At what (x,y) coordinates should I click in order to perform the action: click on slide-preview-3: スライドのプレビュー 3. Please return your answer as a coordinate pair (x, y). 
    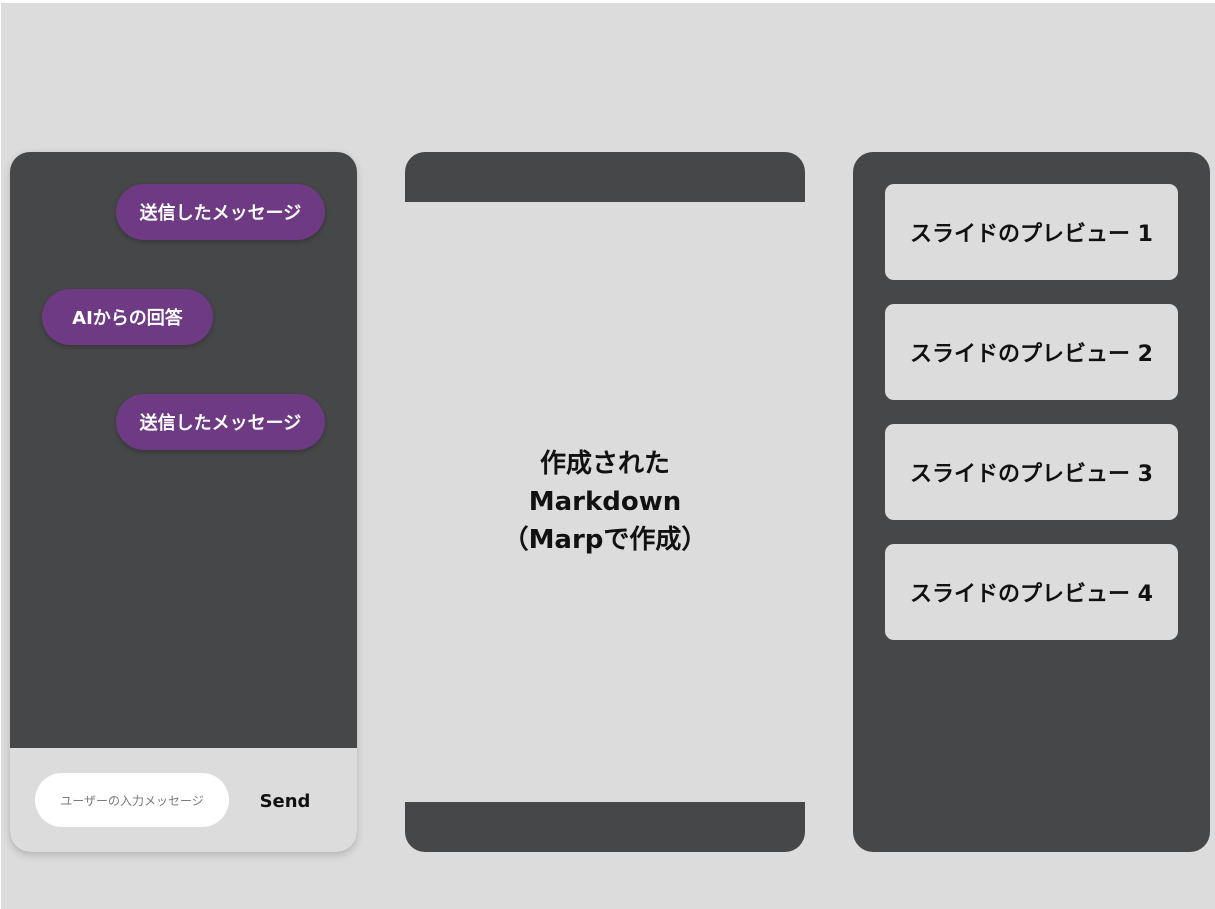
    Looking at the image, I should click on (1031, 472).